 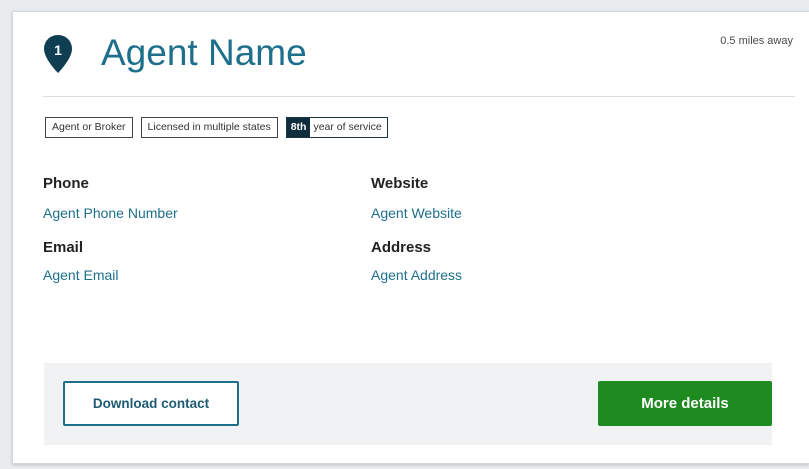 I want to click on service-rank-badge: 8th, so click(x=298, y=127).